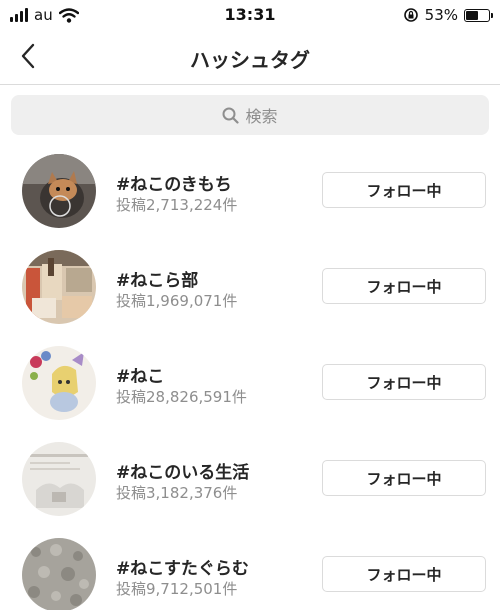  What do you see at coordinates (441, 15) in the screenshot?
I see `battery-percent: 53%` at bounding box center [441, 15].